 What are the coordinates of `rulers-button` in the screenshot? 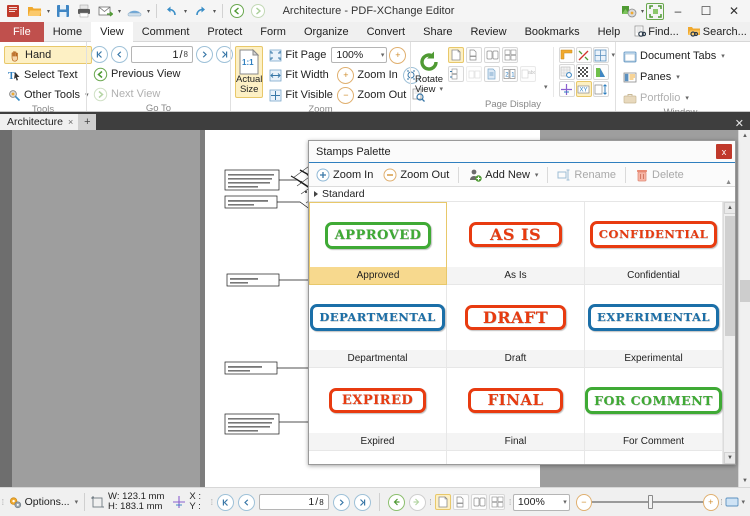 It's located at (566, 55).